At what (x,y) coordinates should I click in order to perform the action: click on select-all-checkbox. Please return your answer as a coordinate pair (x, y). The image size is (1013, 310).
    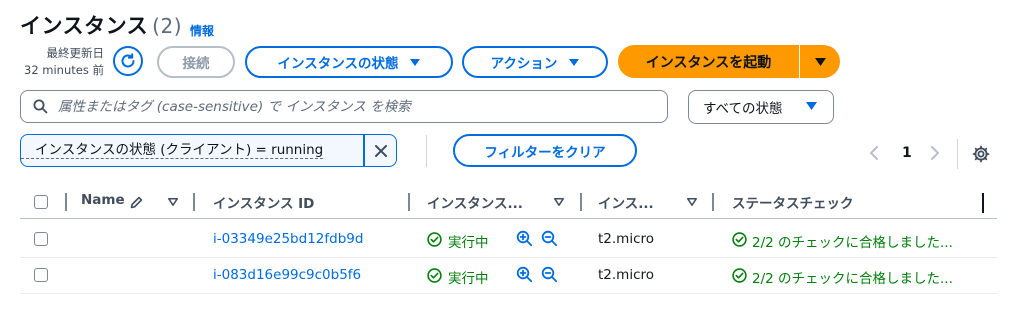
    Looking at the image, I should click on (41, 202).